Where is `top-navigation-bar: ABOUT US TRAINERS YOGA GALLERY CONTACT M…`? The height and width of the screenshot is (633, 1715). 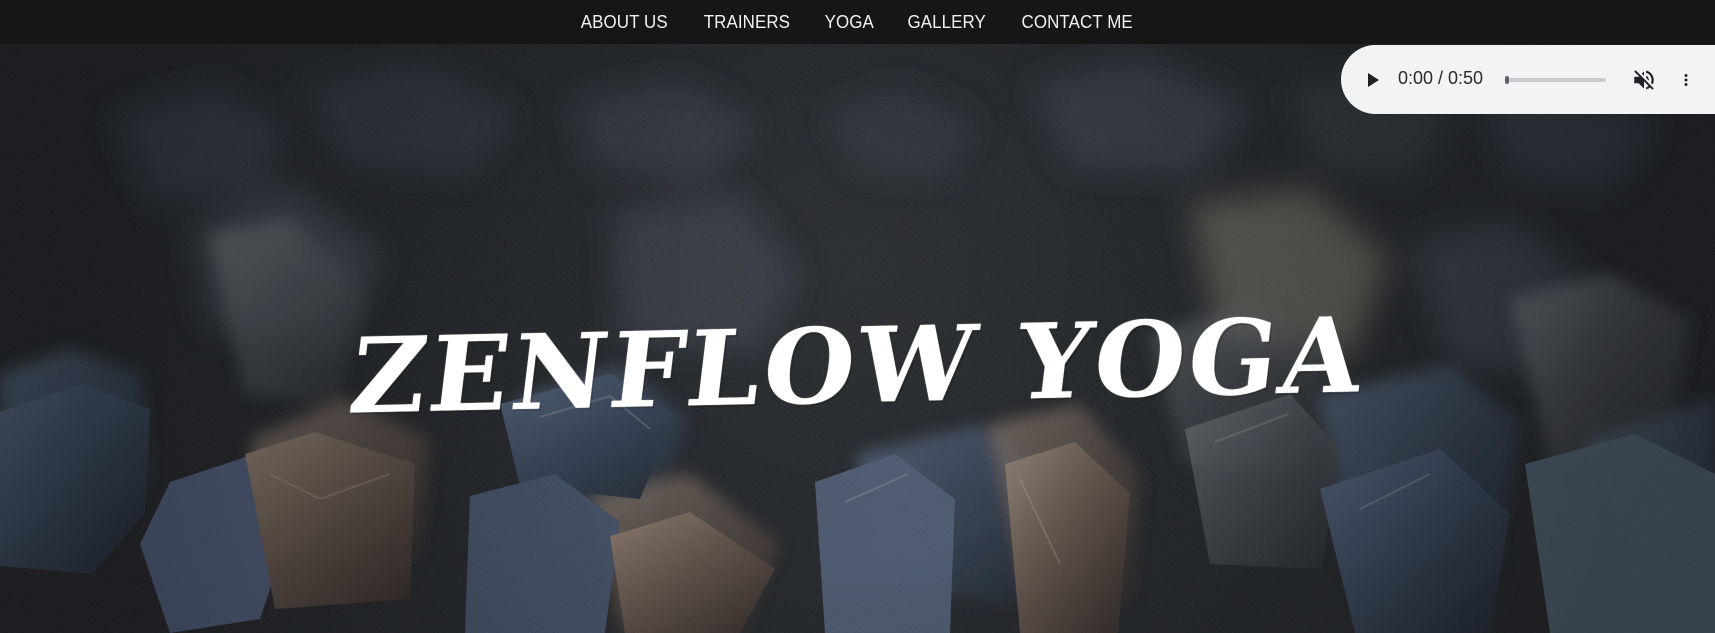
top-navigation-bar: ABOUT US TRAINERS YOGA GALLERY CONTACT M… is located at coordinates (857, 22).